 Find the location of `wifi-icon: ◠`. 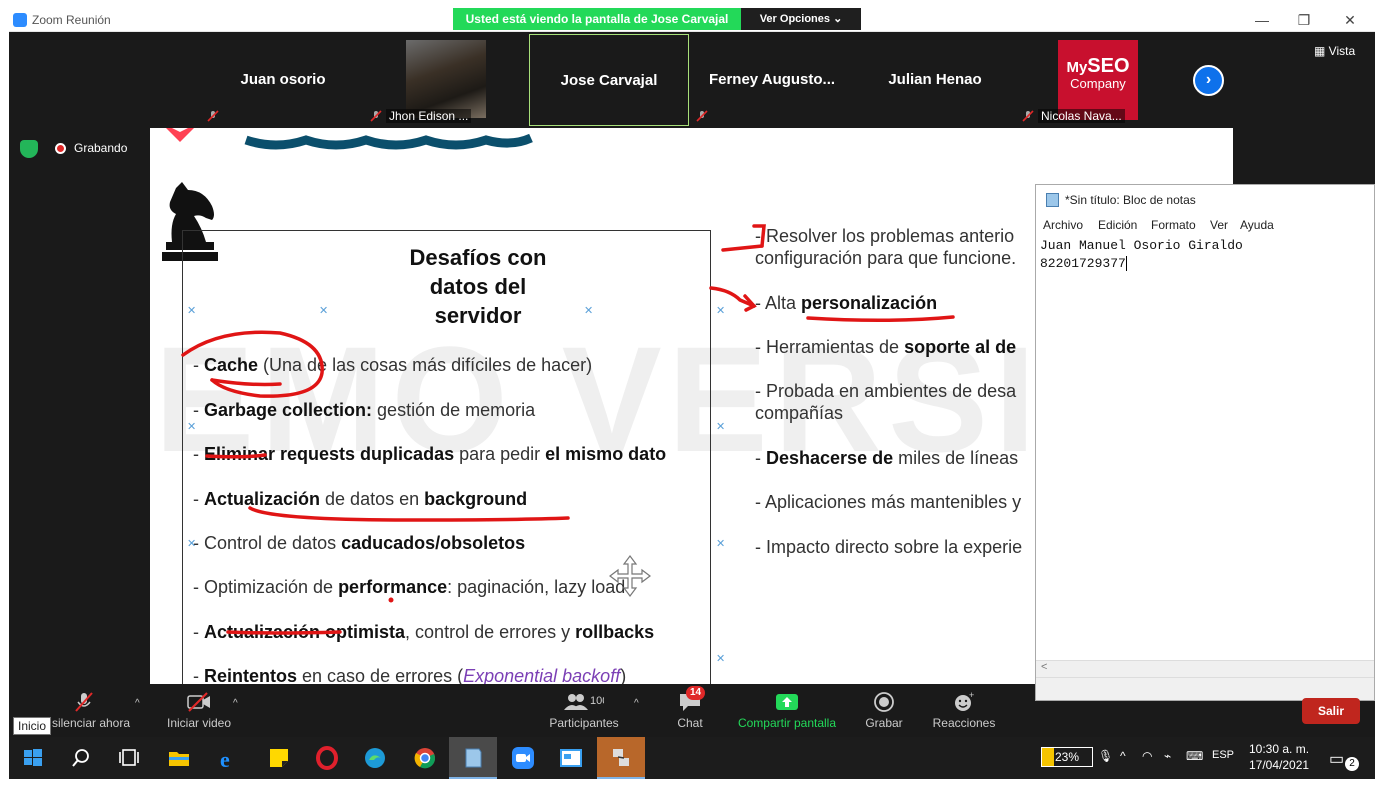

wifi-icon: ◠ is located at coordinates (1147, 756).